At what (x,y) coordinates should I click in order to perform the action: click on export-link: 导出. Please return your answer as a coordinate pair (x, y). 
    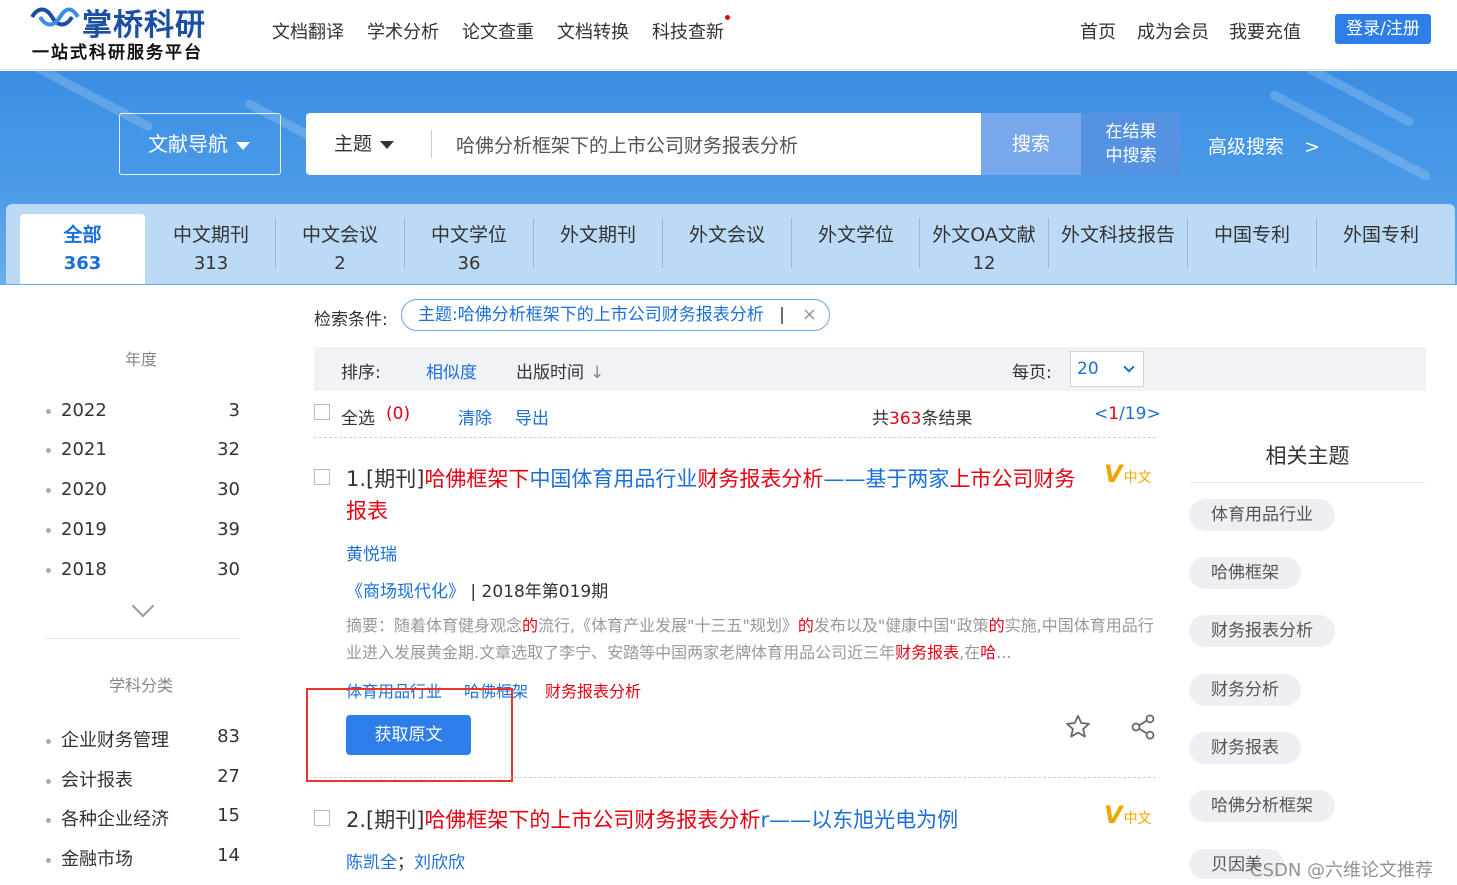
    Looking at the image, I should click on (532, 416).